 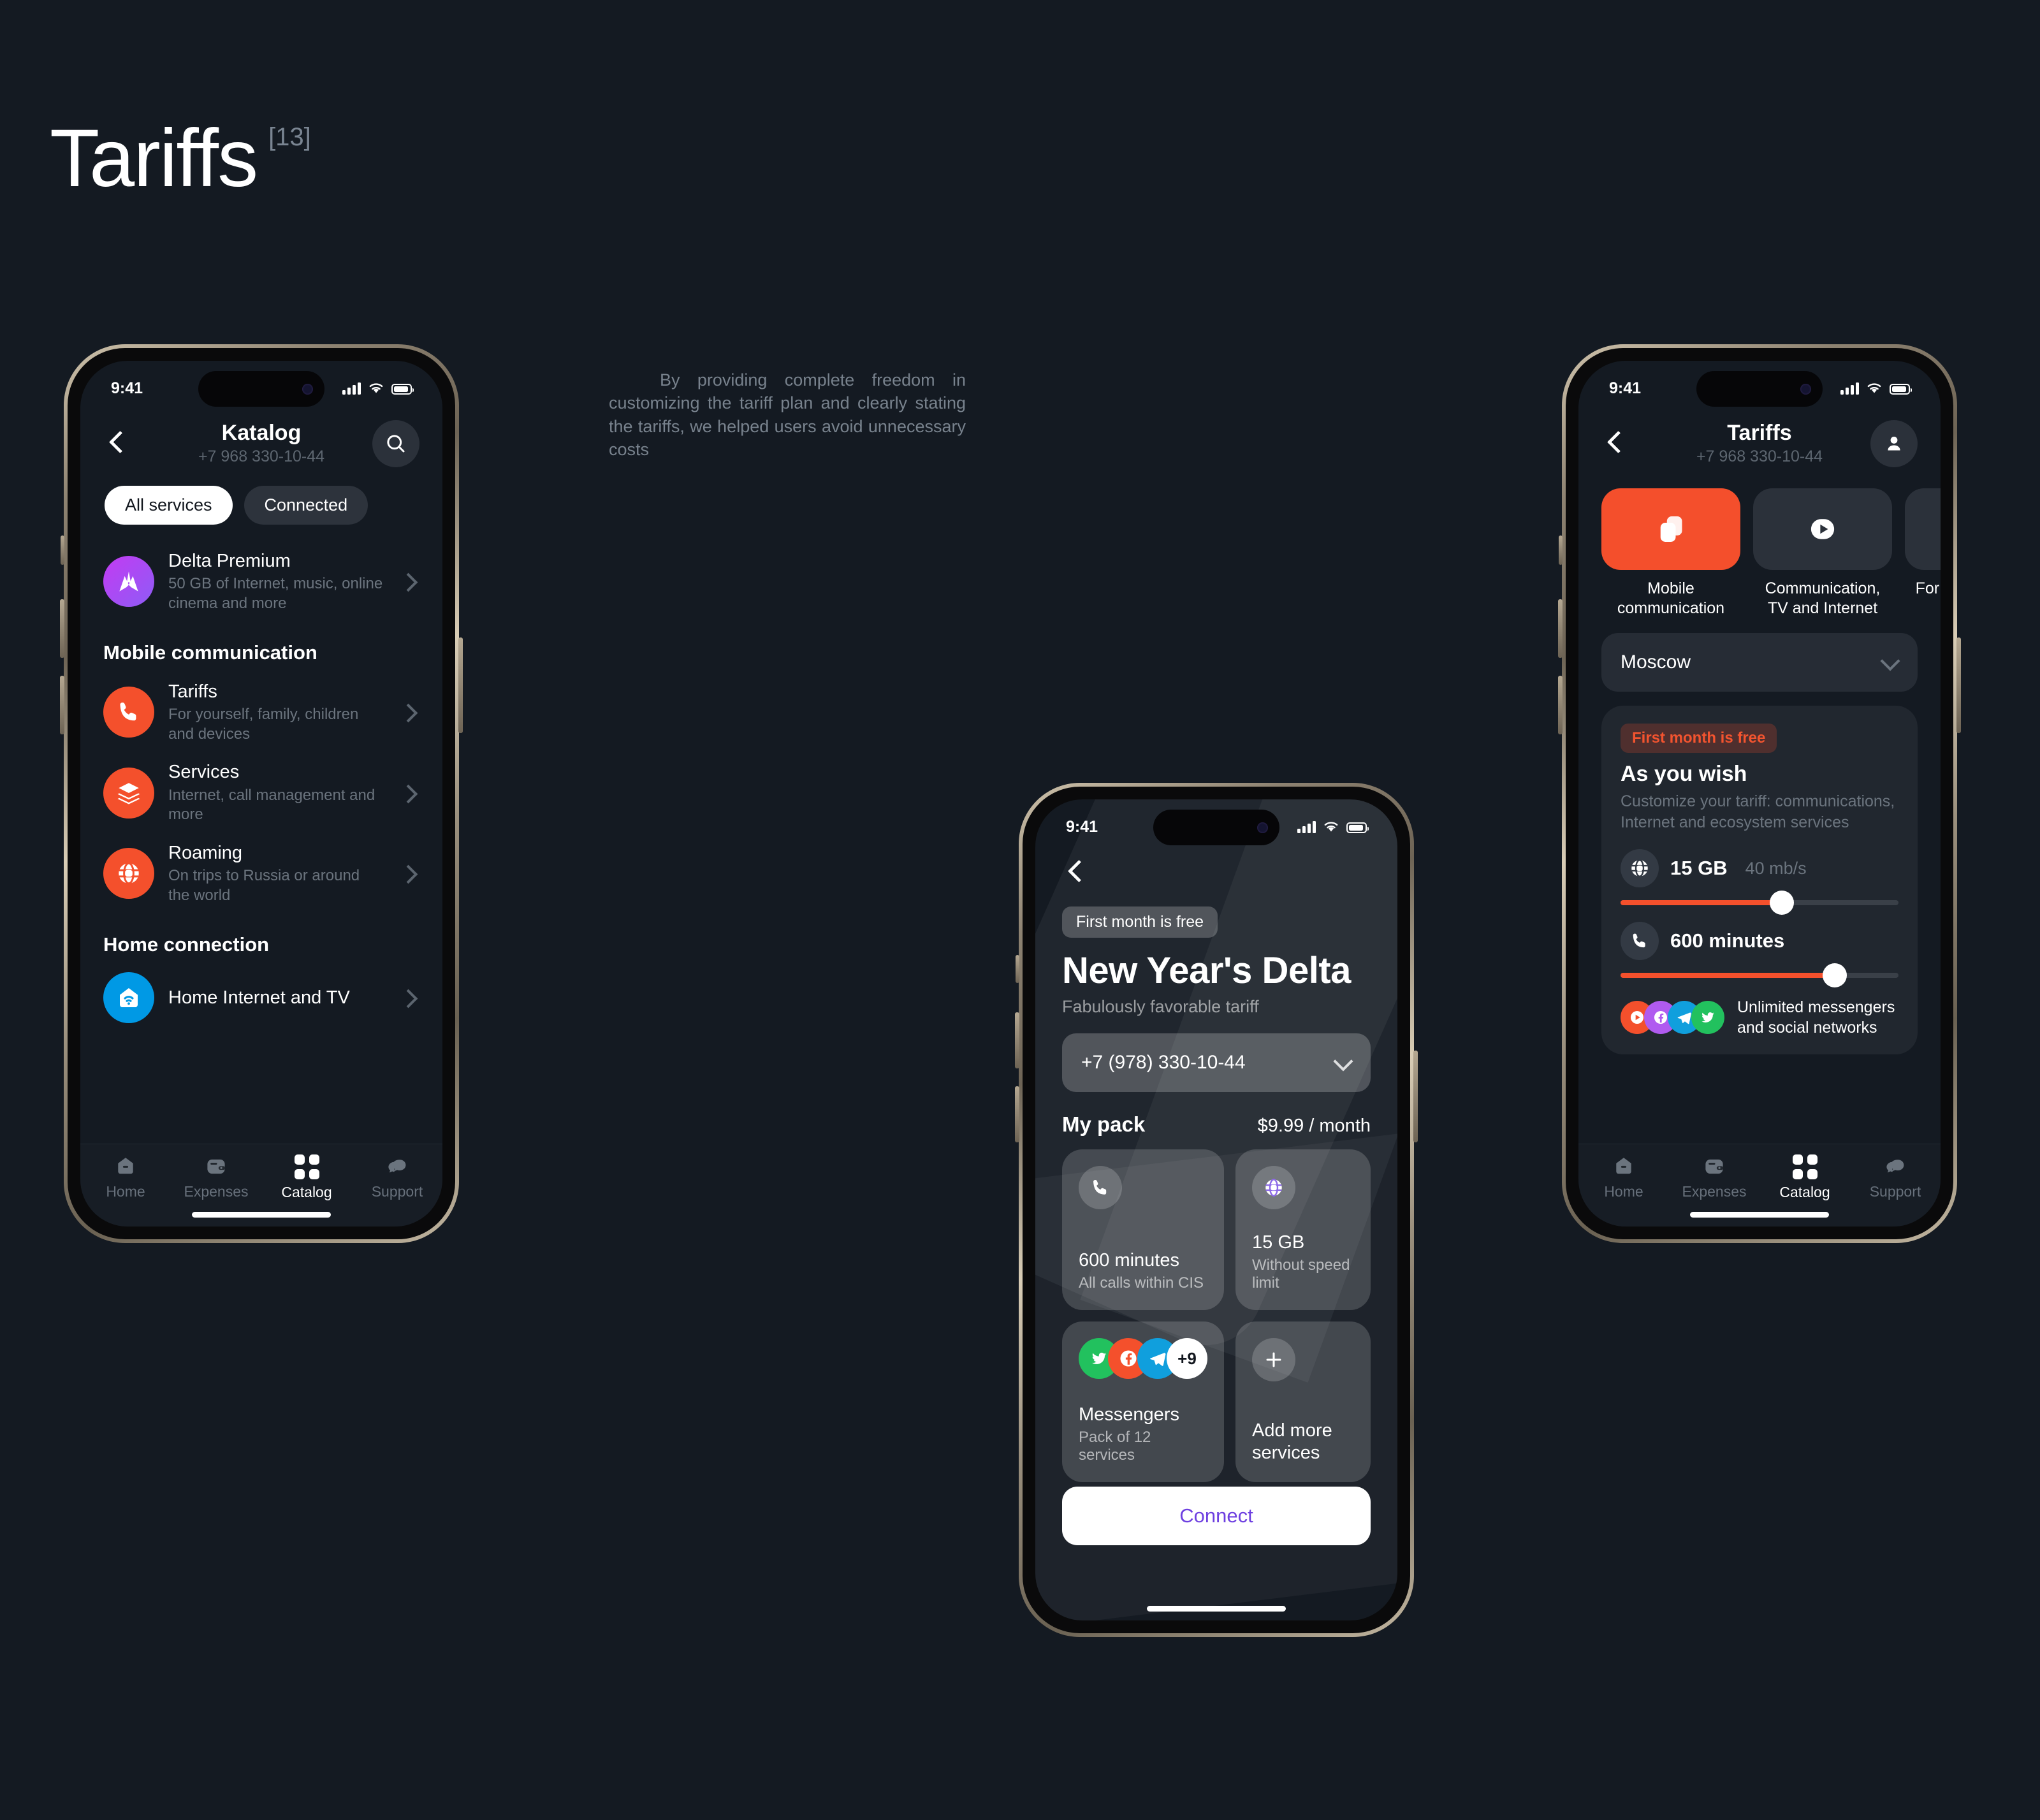 I want to click on slider-data, so click(x=1759, y=903).